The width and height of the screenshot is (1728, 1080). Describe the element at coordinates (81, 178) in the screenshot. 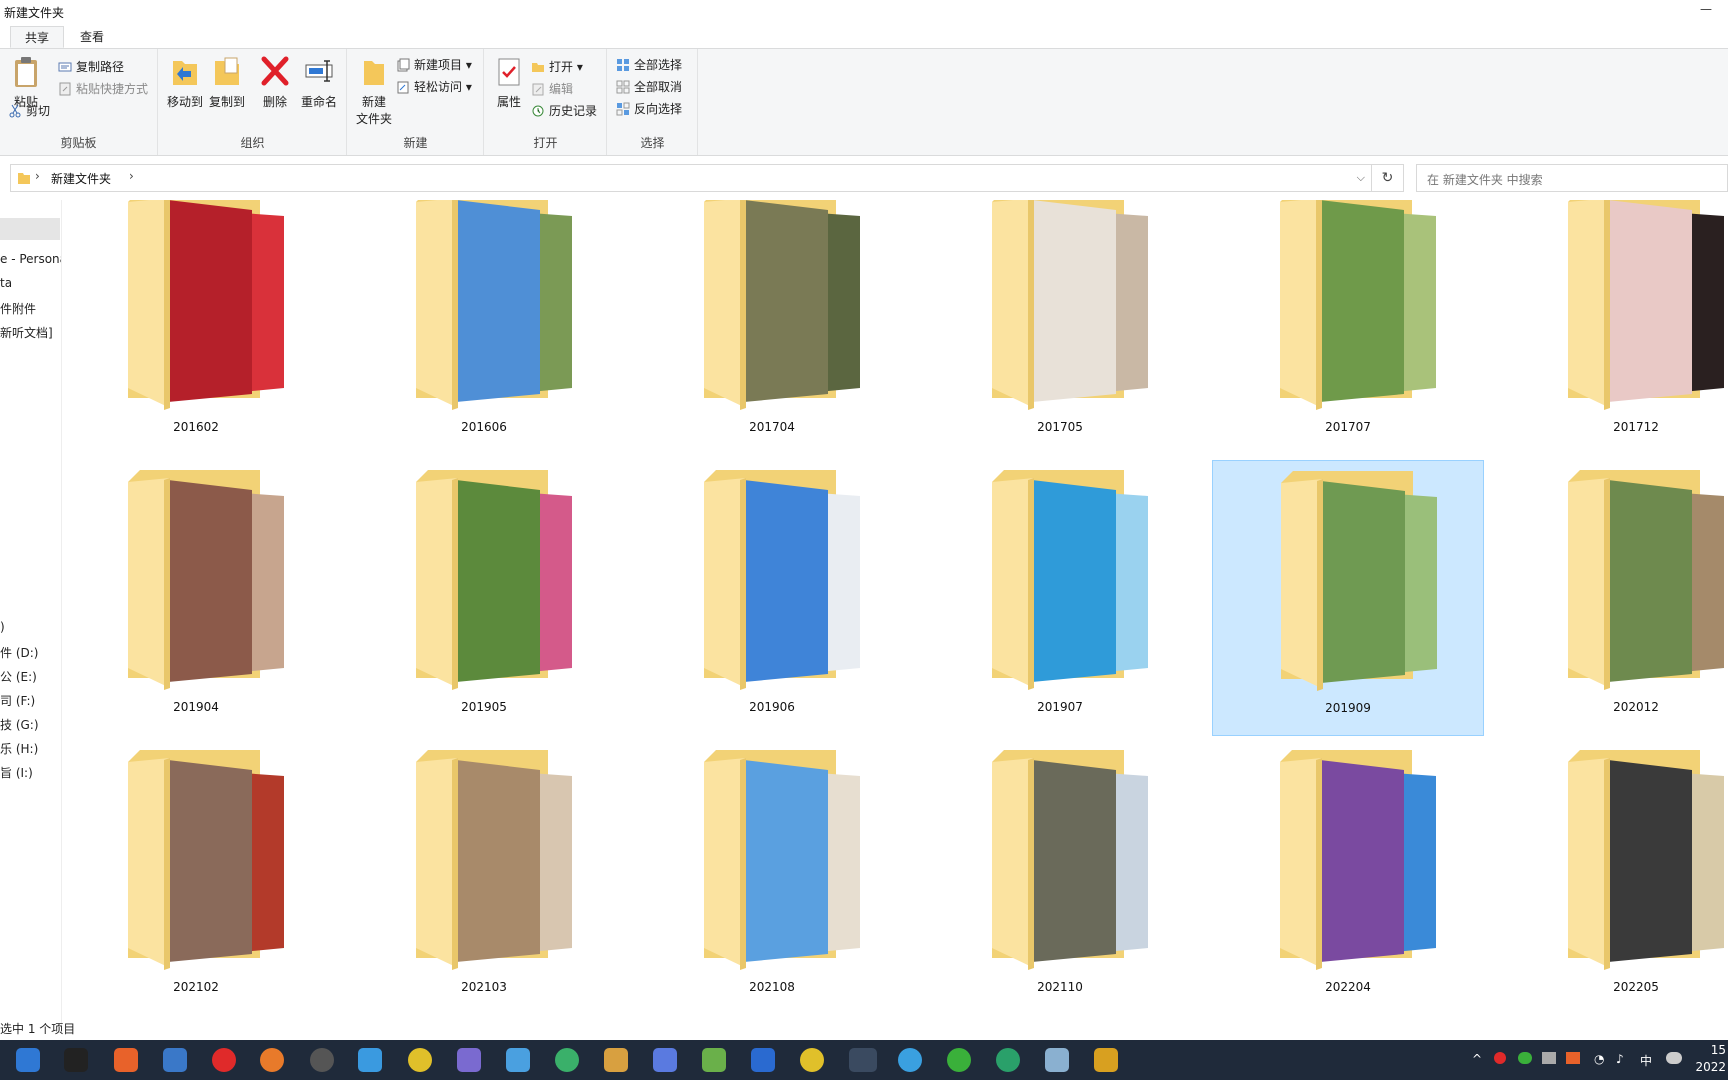

I see `breadcrumb-current: 新建文件夹` at that location.